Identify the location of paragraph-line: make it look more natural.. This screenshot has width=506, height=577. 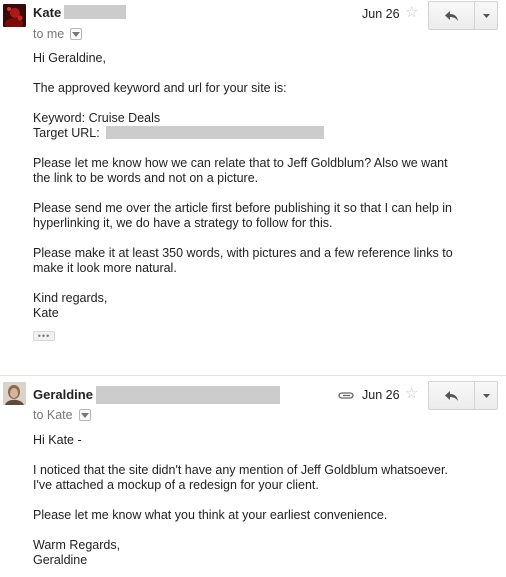
(105, 268).